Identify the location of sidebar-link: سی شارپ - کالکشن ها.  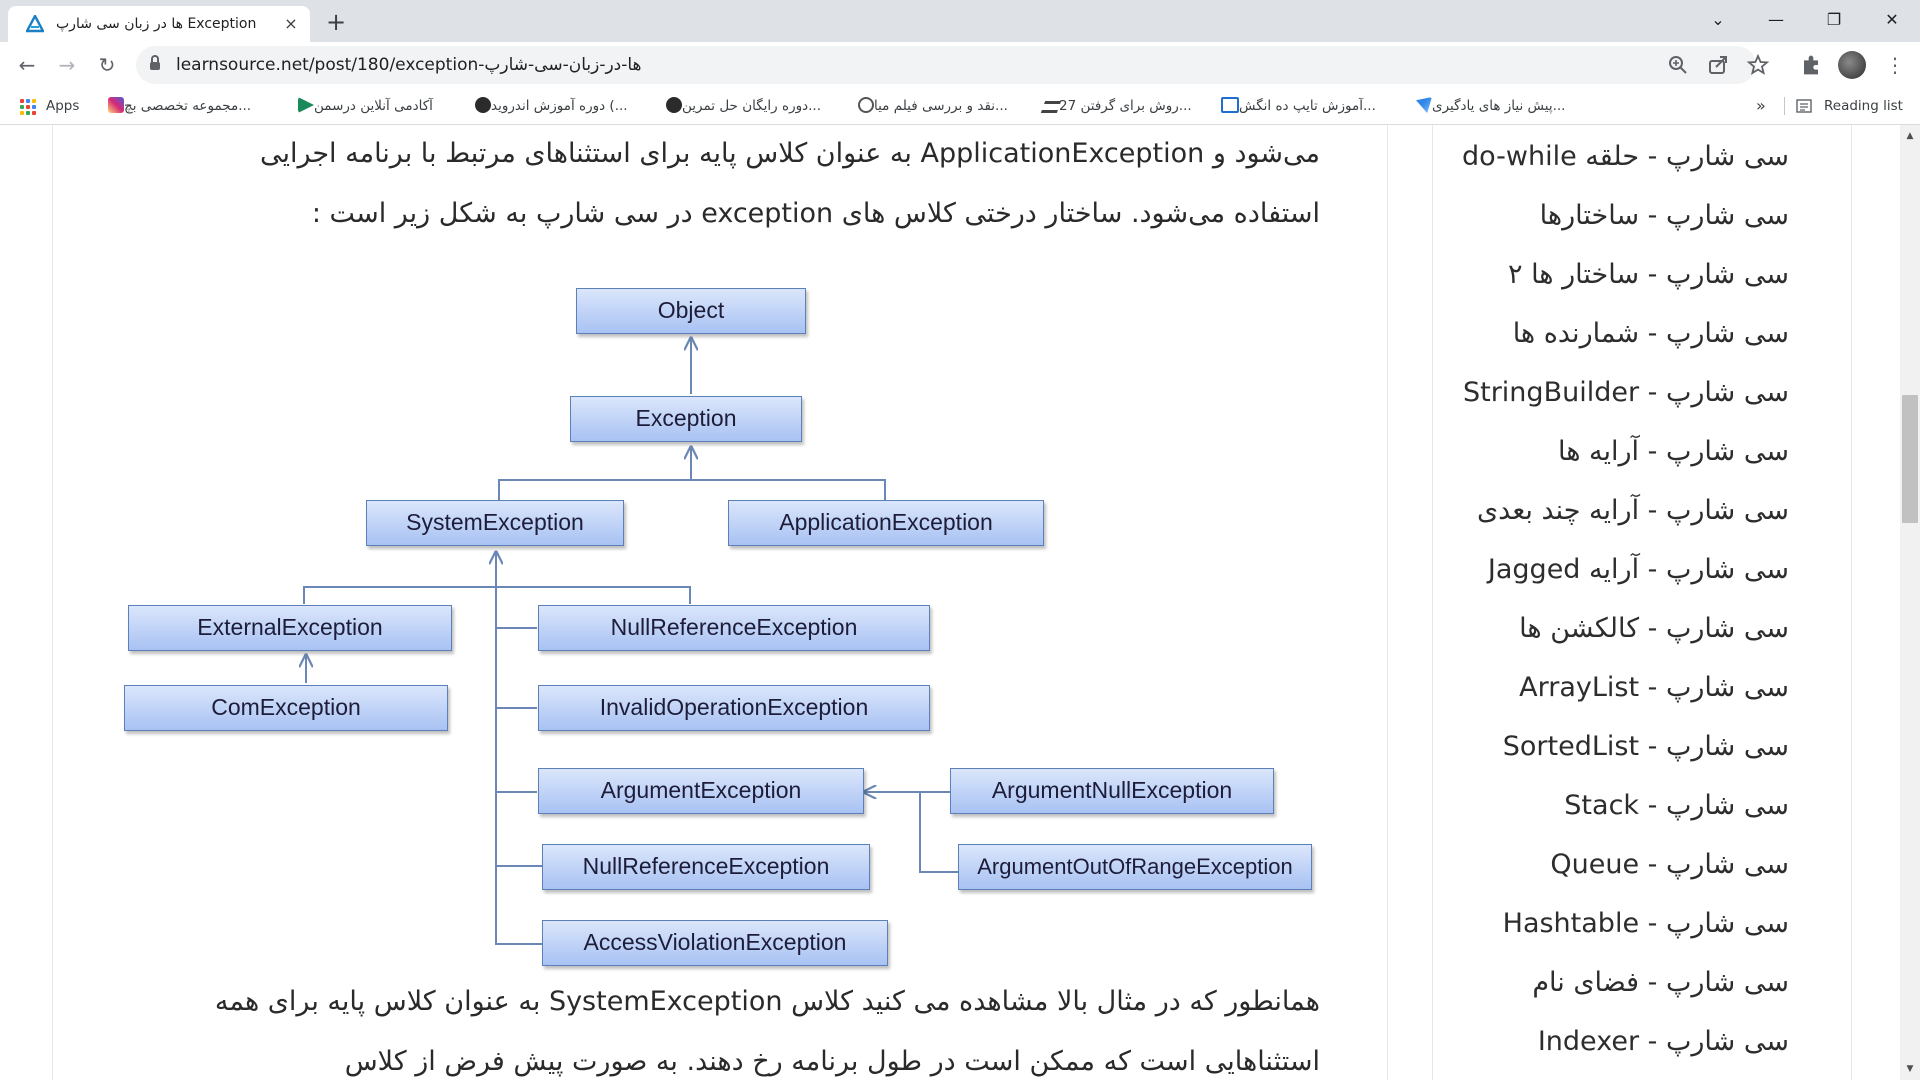
(1654, 629).